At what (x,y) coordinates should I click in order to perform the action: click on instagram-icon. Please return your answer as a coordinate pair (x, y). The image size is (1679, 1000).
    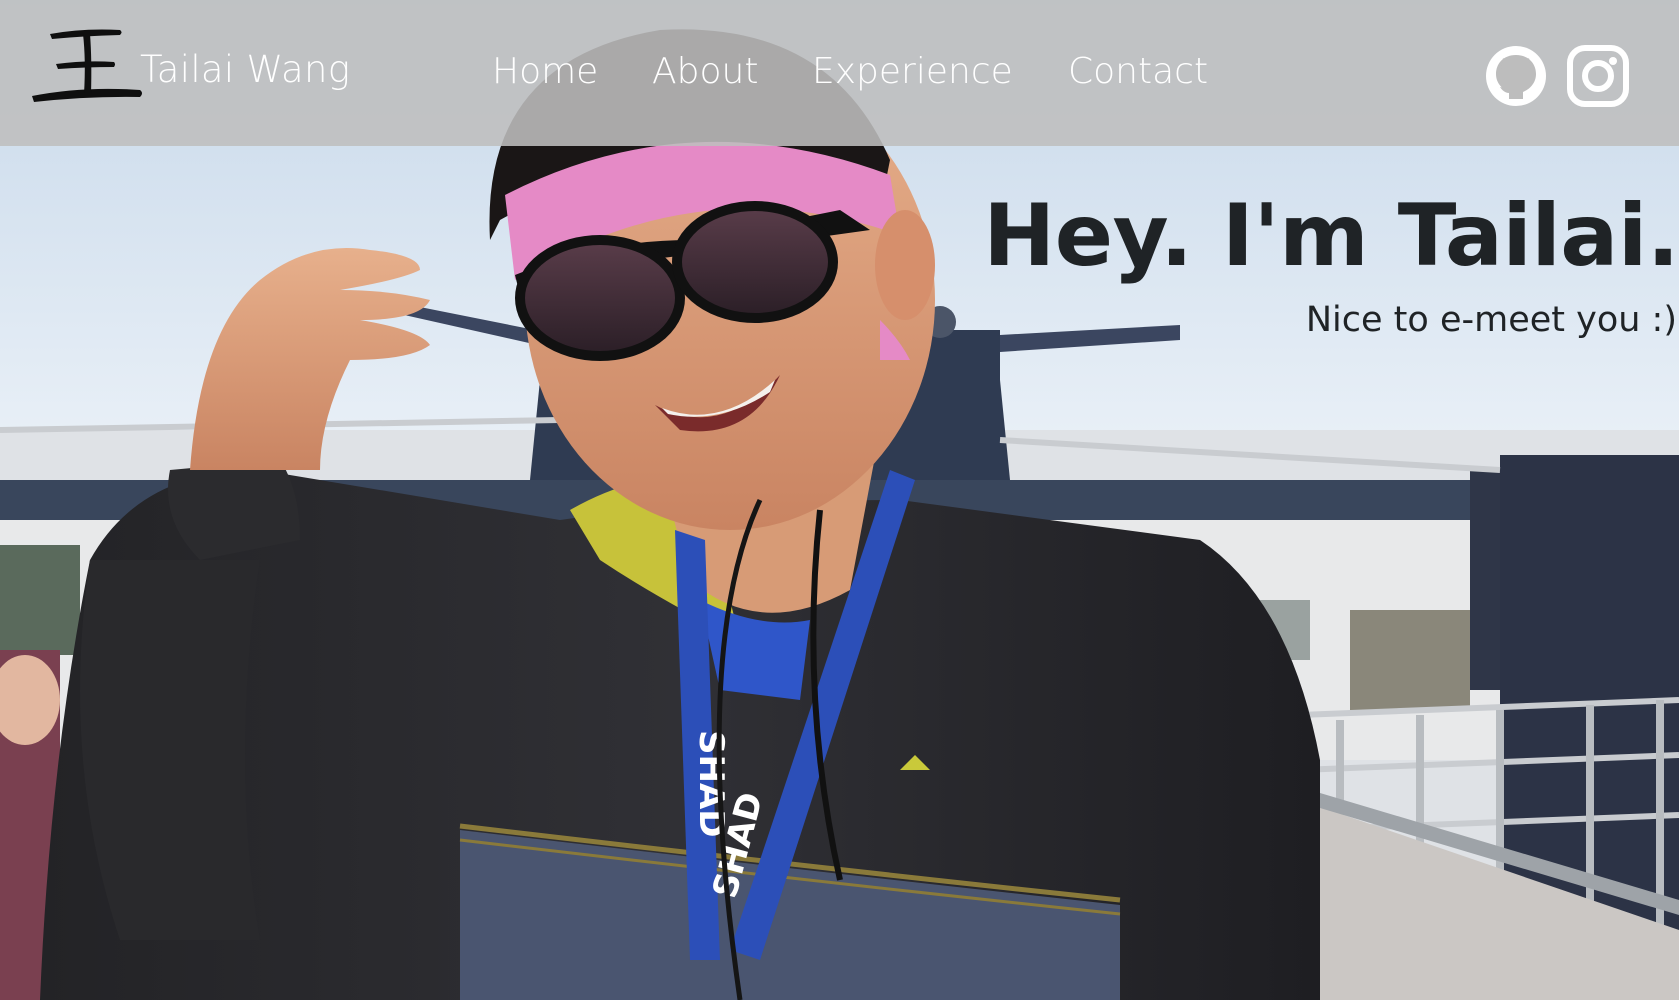
    Looking at the image, I should click on (1598, 76).